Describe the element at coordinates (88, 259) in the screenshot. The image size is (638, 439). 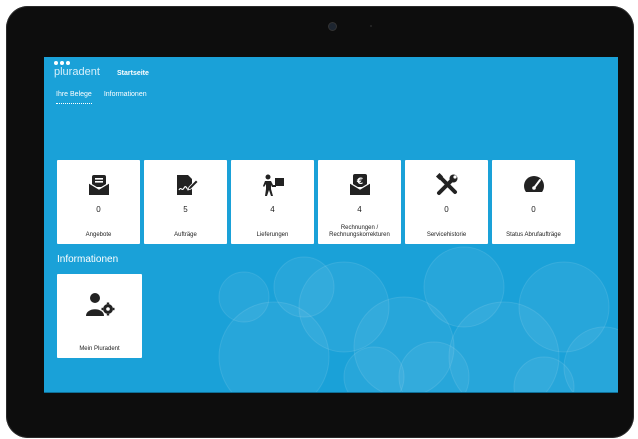
I see `section-title-informationen: Informationen` at that location.